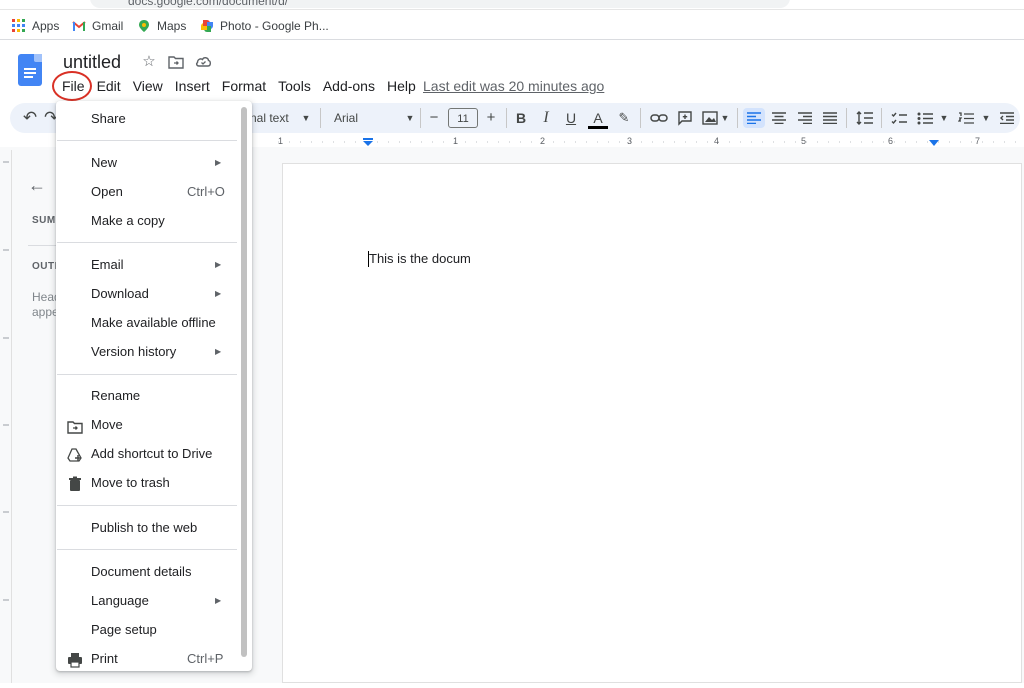  I want to click on bullet-list-icon, so click(925, 118).